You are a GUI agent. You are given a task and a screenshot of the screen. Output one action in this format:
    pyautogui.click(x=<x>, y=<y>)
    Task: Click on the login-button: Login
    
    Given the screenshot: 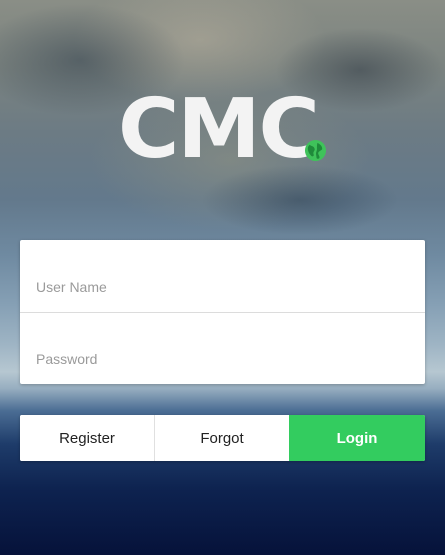 What is the action you would take?
    pyautogui.click(x=357, y=438)
    